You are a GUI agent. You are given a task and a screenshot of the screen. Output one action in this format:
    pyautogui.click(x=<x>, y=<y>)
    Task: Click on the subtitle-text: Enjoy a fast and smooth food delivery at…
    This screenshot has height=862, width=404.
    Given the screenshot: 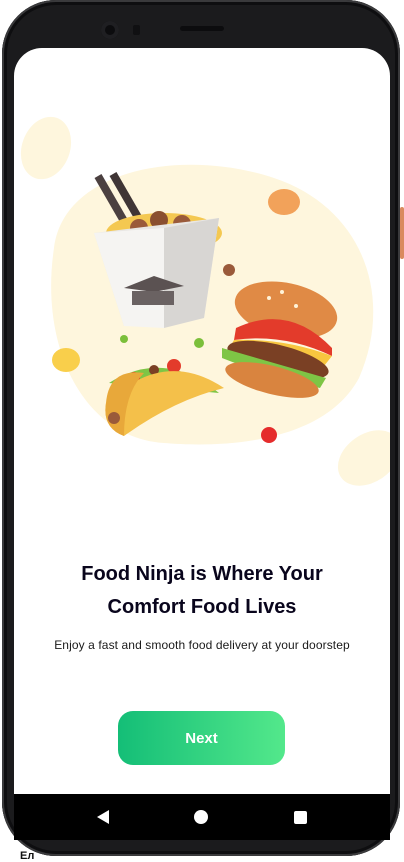 What is the action you would take?
    pyautogui.click(x=202, y=645)
    